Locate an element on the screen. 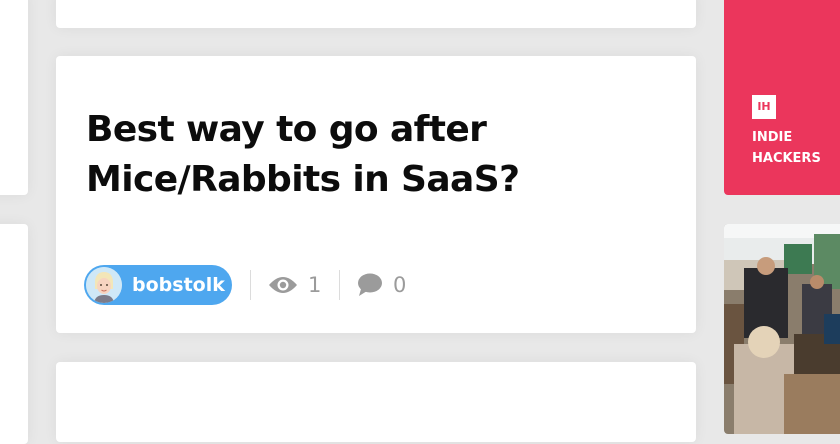  author-name: bobstolk is located at coordinates (178, 285).